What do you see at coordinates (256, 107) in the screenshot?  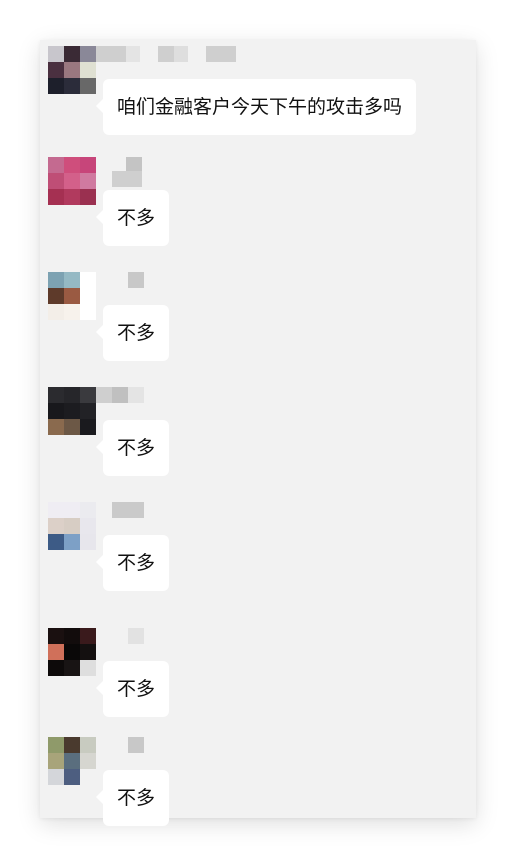 I see `message-bubble: 咱们金融客户今天下午的攻击多吗` at bounding box center [256, 107].